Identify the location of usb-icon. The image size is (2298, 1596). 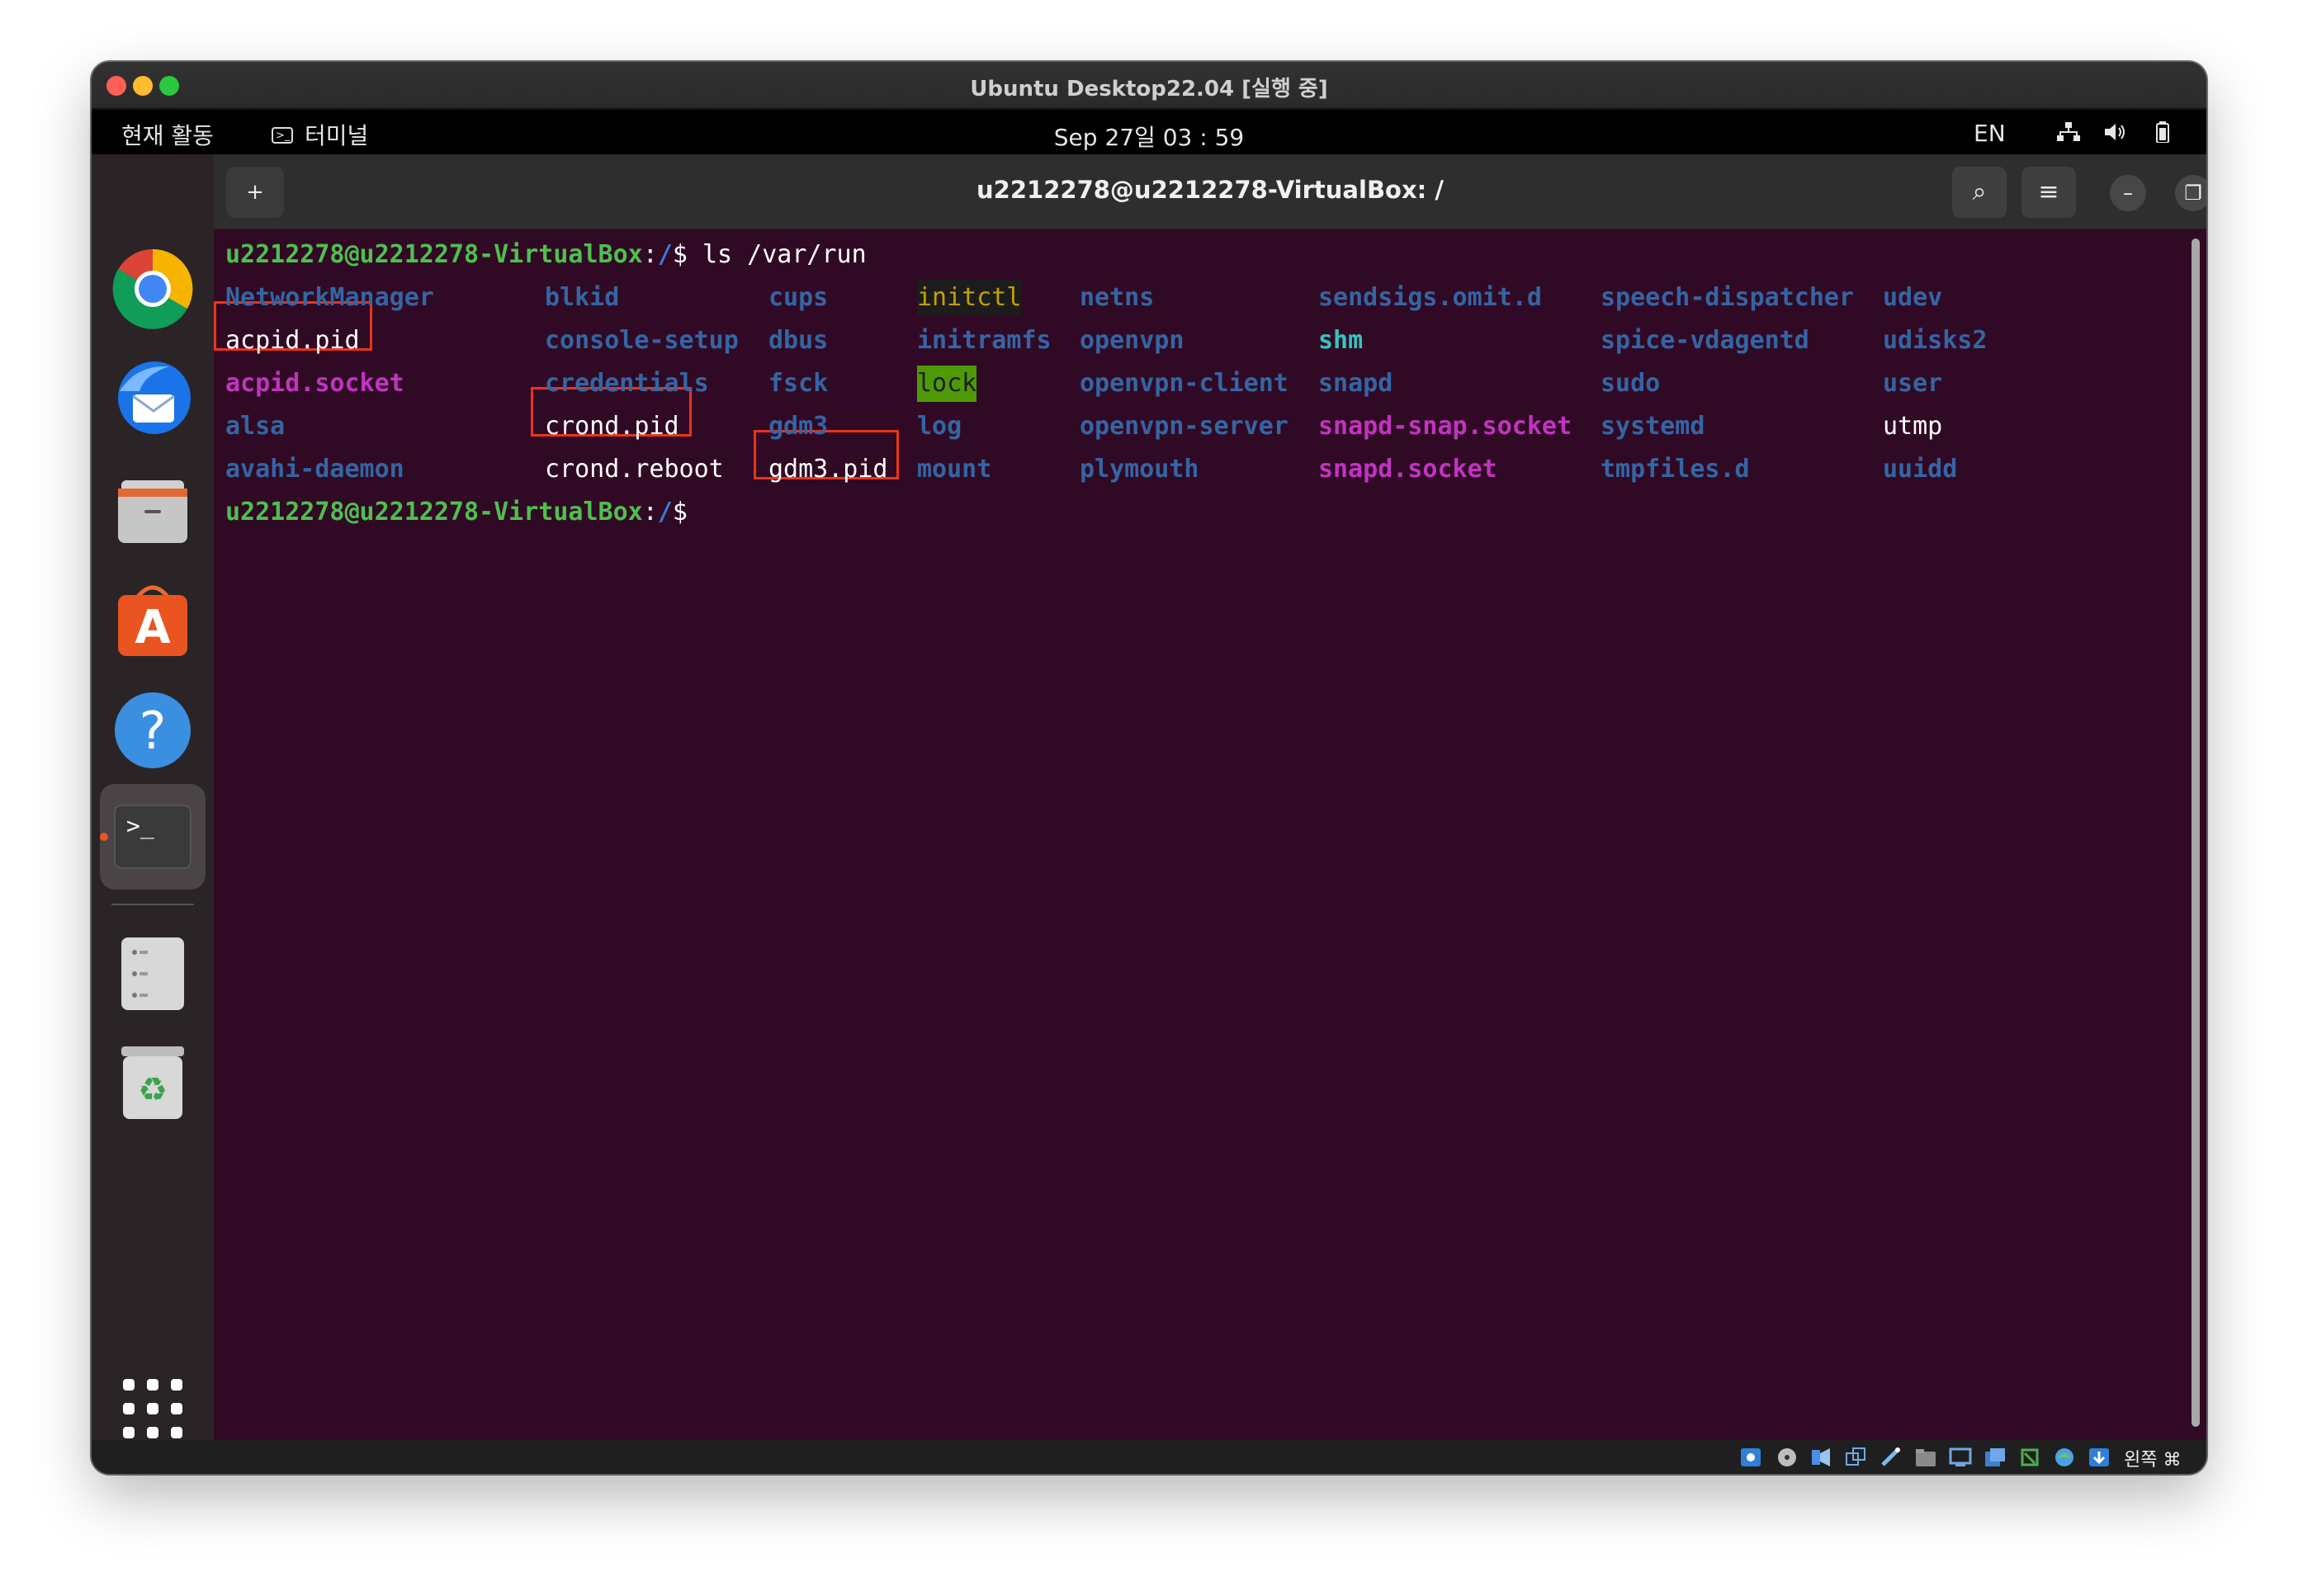
(1892, 1457).